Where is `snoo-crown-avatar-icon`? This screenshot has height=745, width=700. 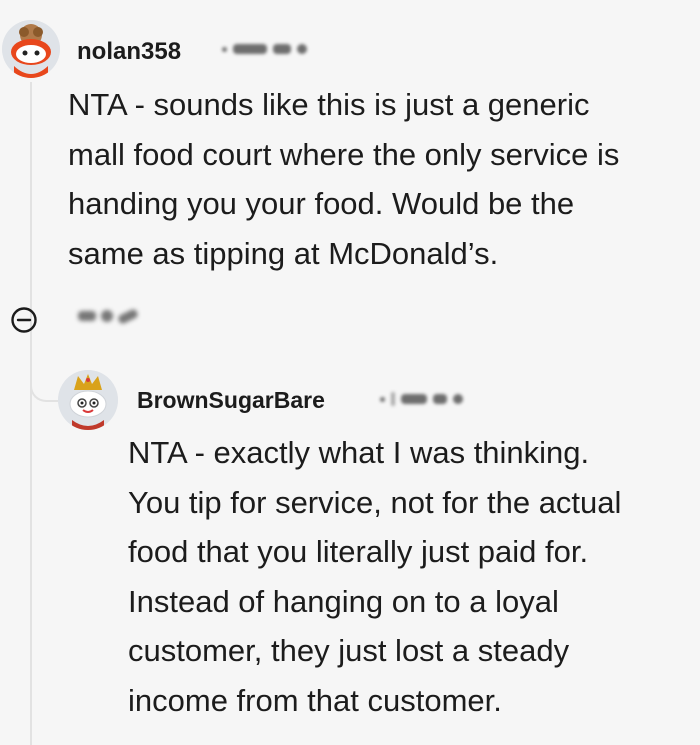 snoo-crown-avatar-icon is located at coordinates (88, 400).